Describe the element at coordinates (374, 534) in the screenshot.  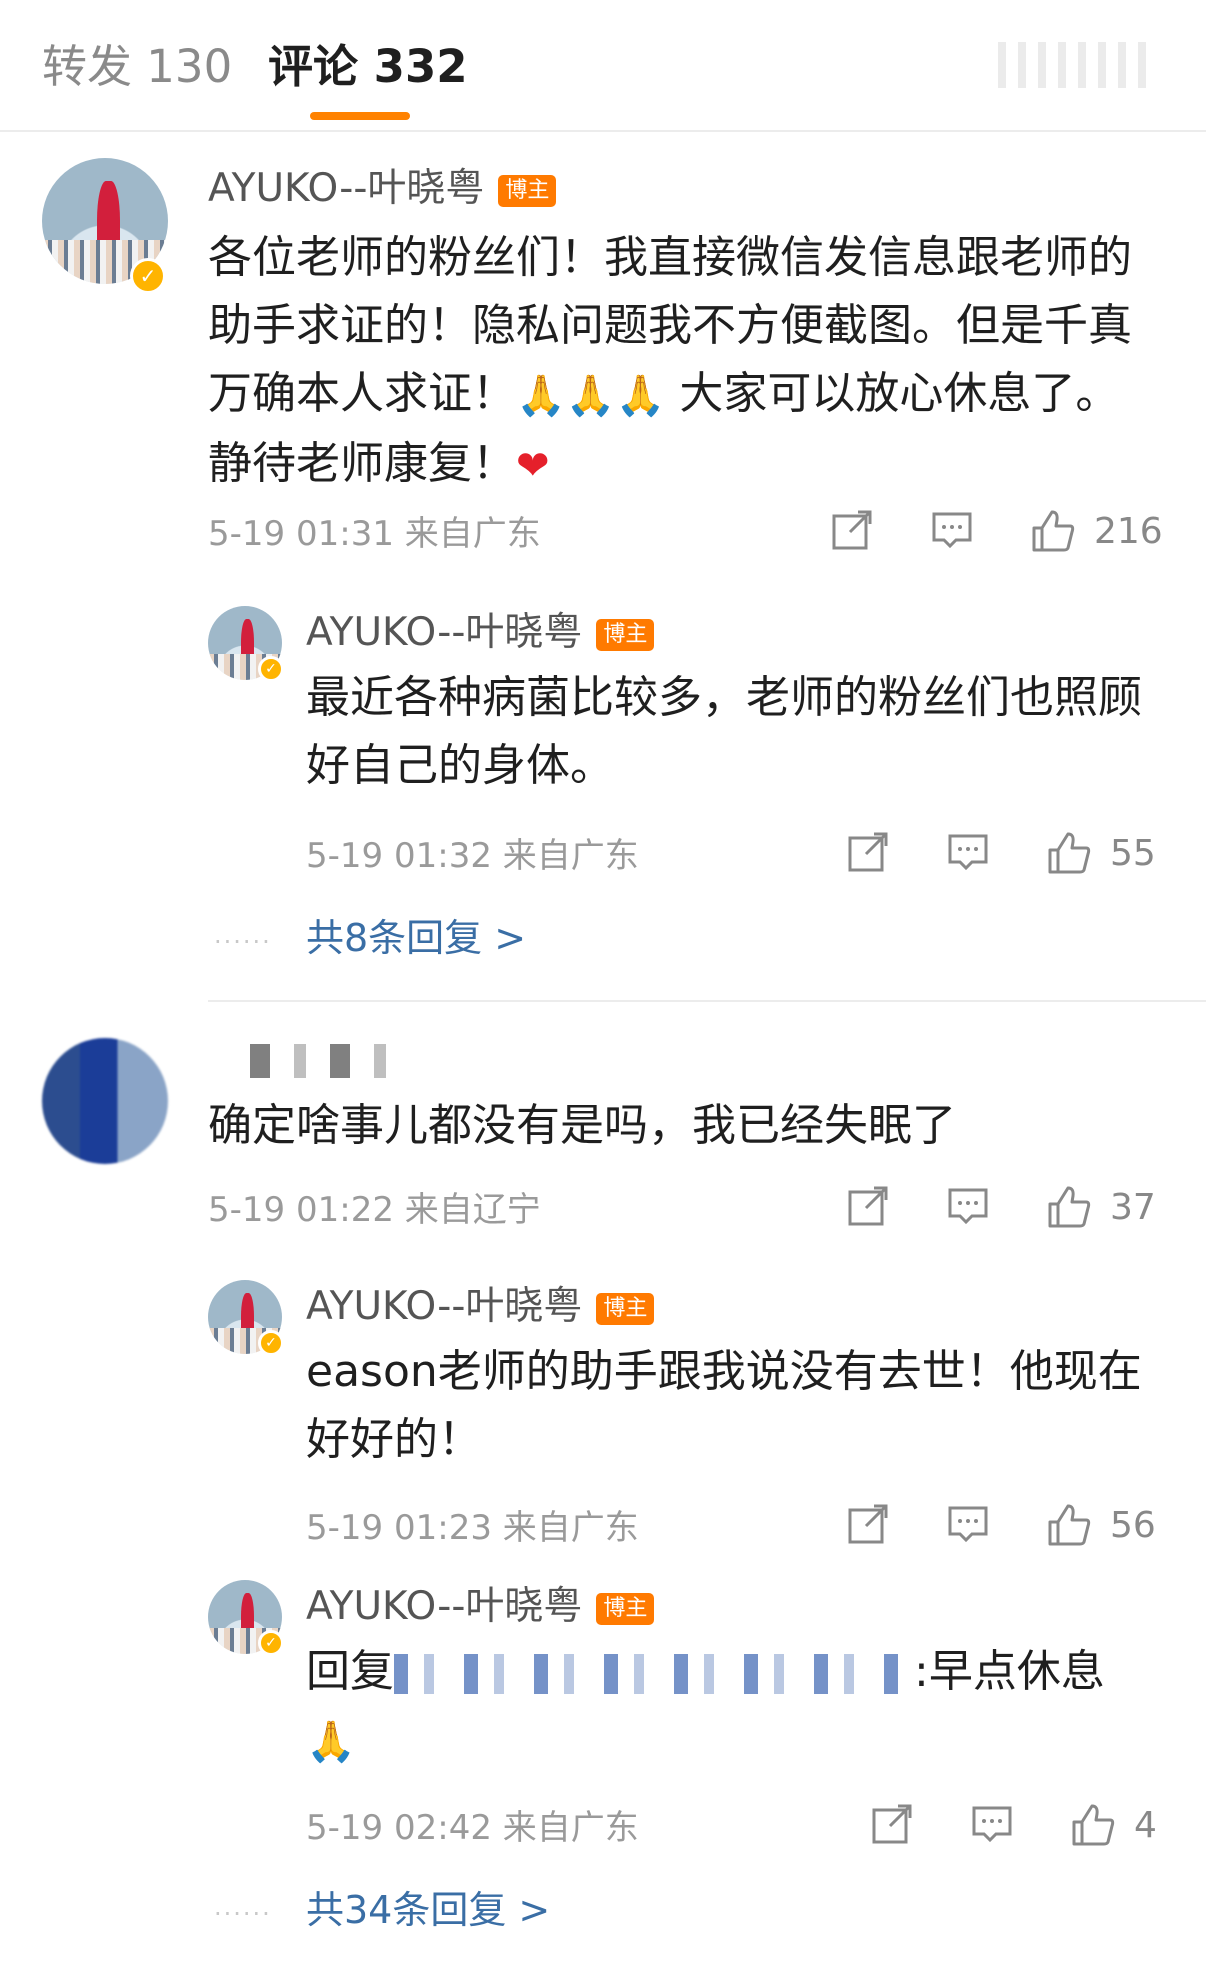
I see `comment-meta: 5-19 01:31 来自广东` at that location.